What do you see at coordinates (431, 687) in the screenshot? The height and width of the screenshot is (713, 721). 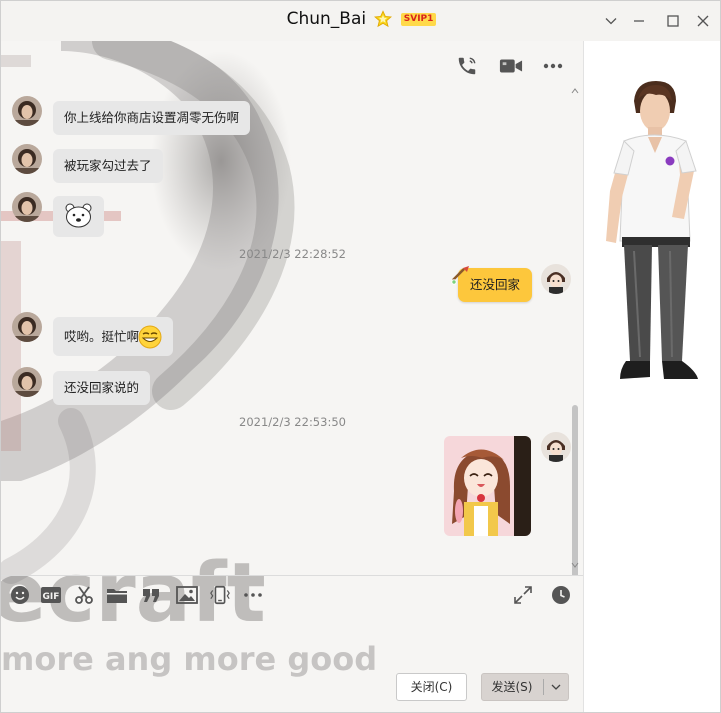 I see `close-button: 关闭(C)` at bounding box center [431, 687].